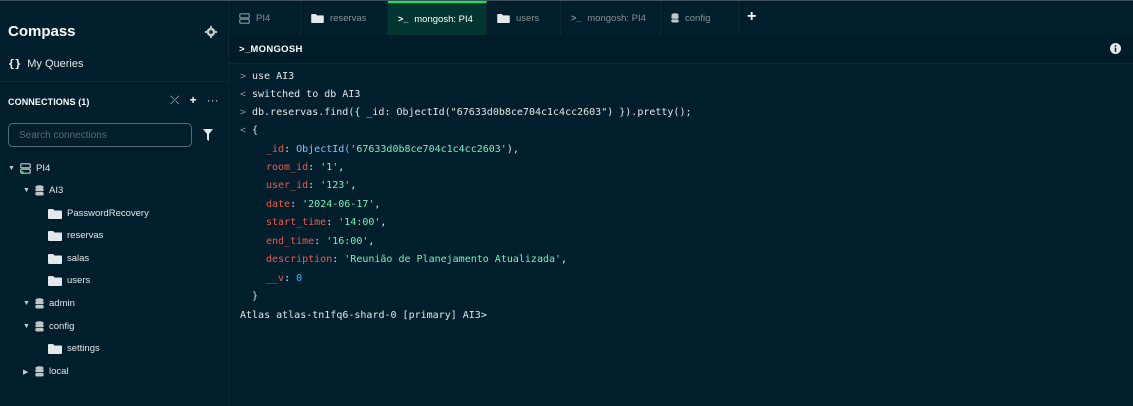  Describe the element at coordinates (271, 49) in the screenshot. I see `shell-title: >_MONGOSH` at that location.